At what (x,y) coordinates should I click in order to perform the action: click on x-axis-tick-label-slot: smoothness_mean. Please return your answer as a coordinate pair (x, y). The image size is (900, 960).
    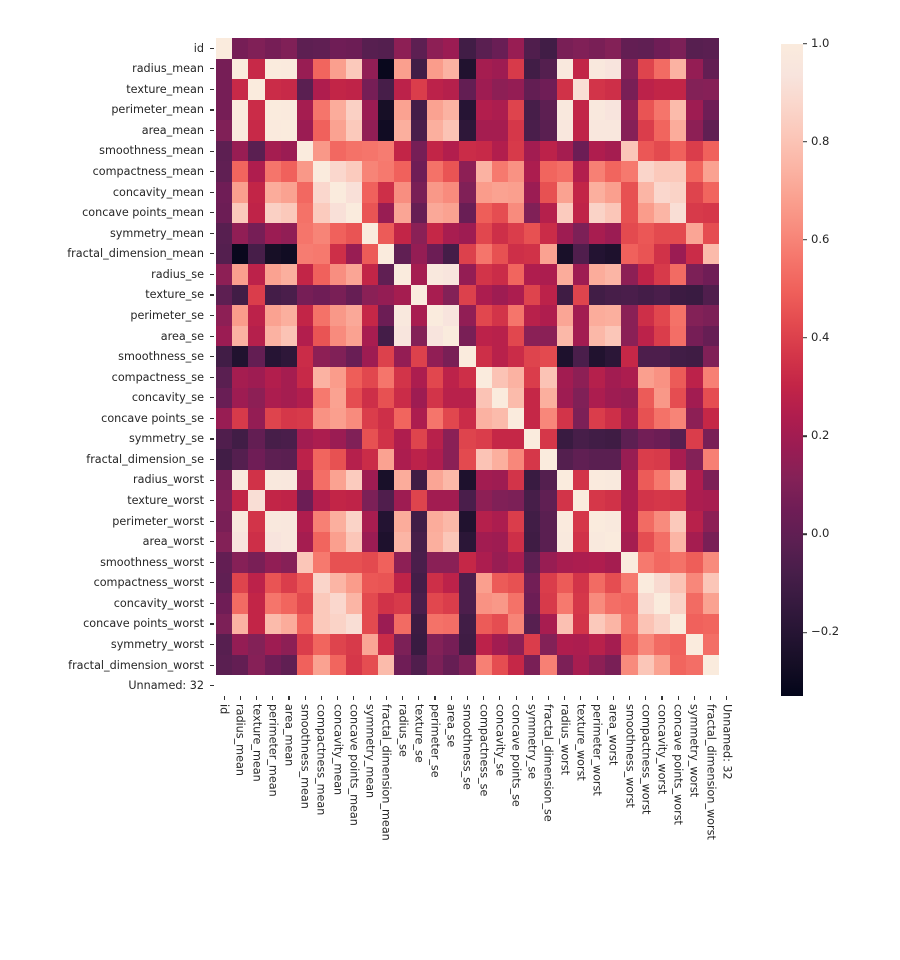
    Looking at the image, I should click on (305, 827).